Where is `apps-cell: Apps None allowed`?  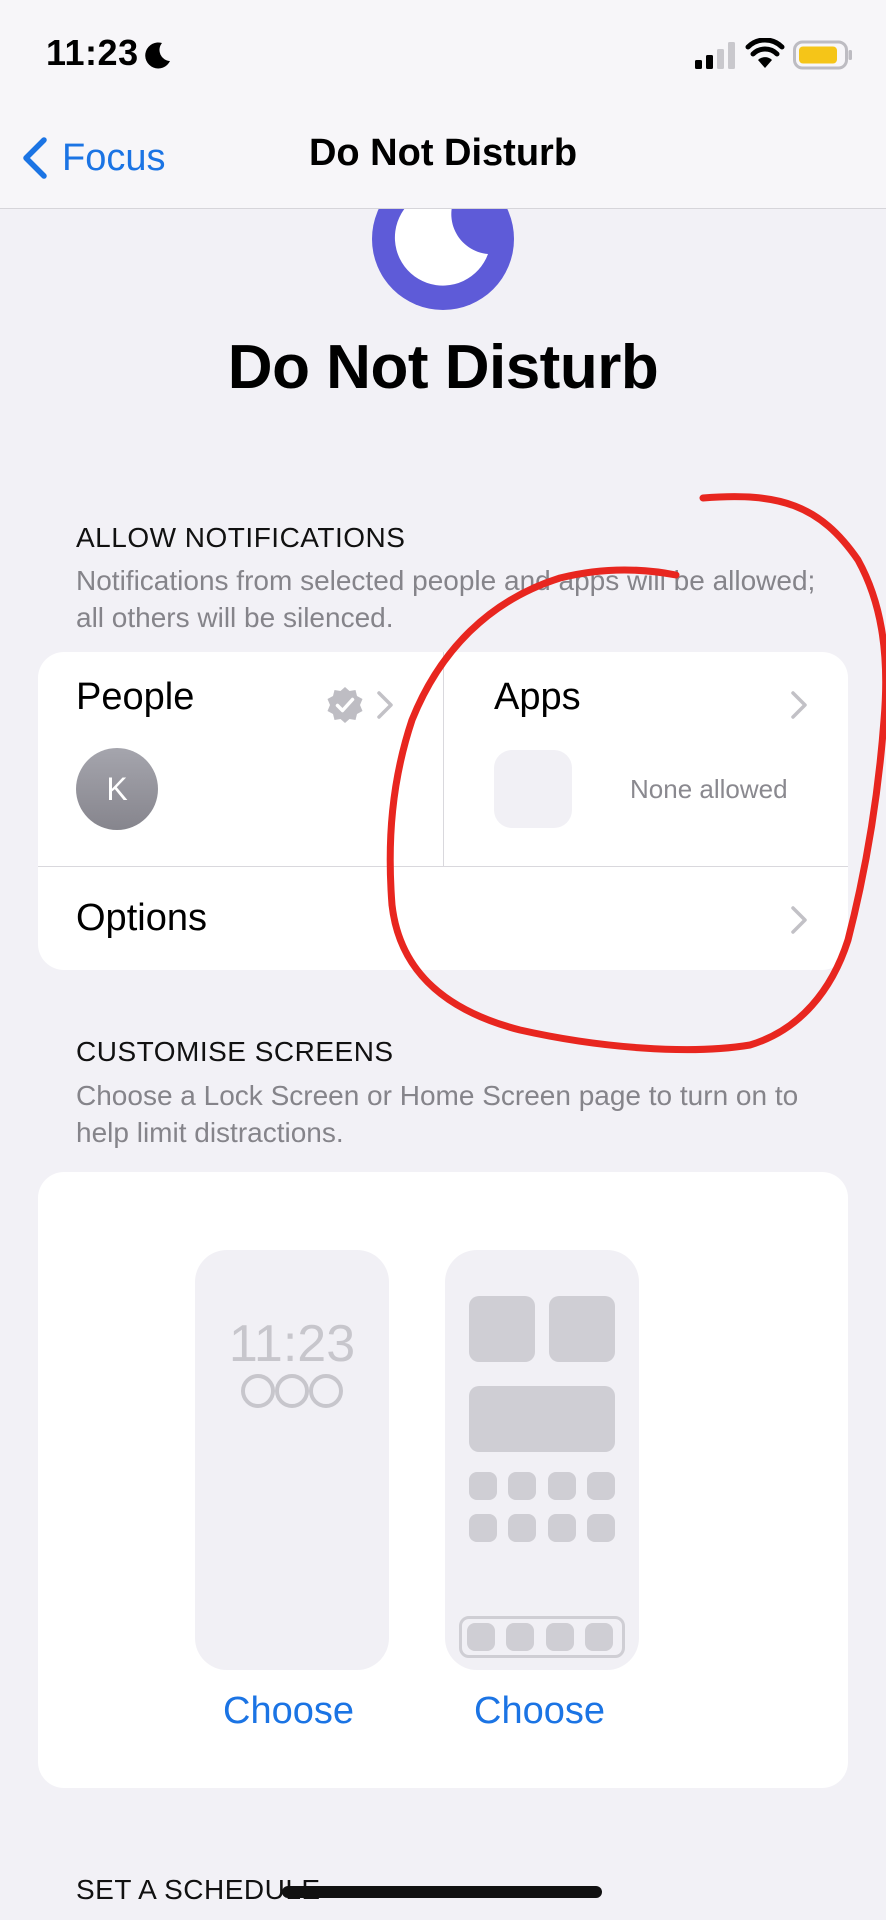 apps-cell: Apps None allowed is located at coordinates (646, 759).